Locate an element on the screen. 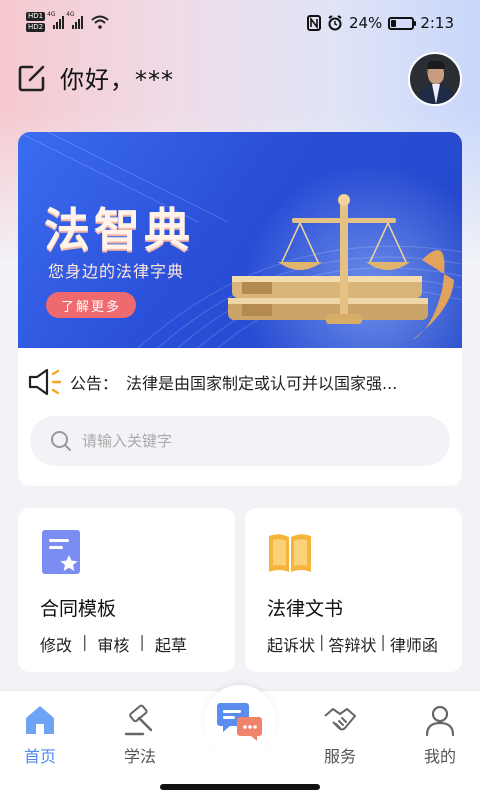  hd-top-label: HD1 is located at coordinates (36, 16).